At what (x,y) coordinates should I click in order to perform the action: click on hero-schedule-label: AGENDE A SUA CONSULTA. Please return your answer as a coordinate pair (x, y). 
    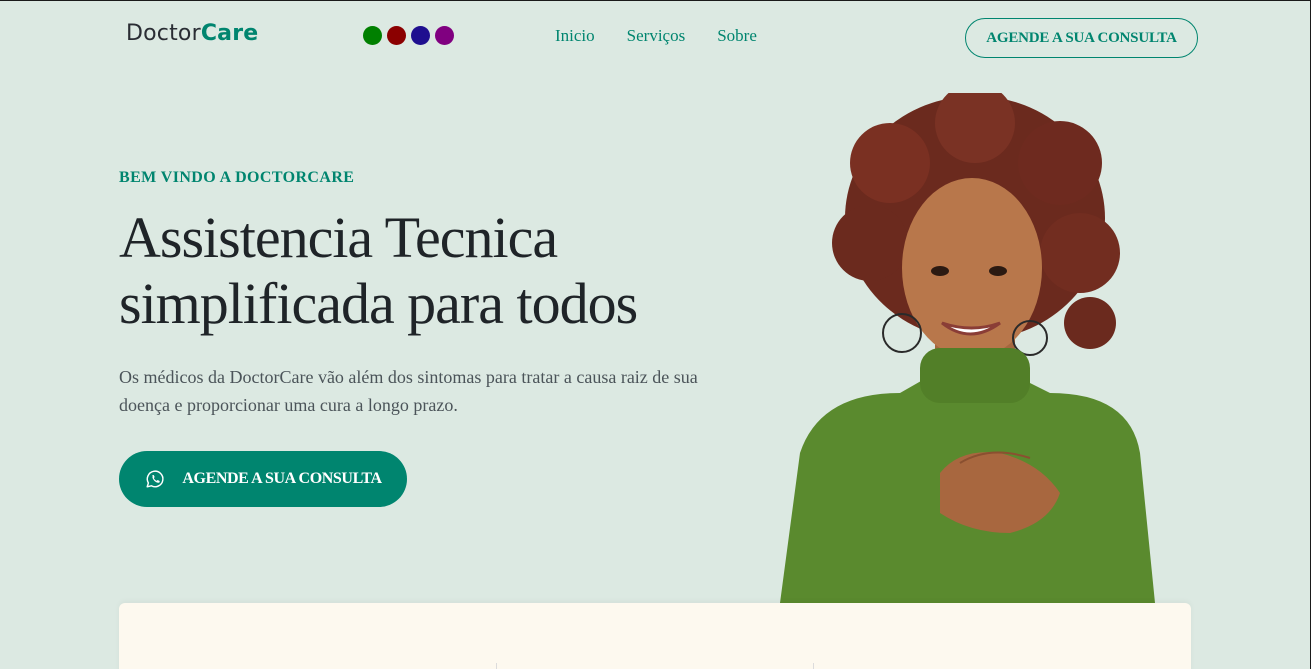
    Looking at the image, I should click on (282, 478).